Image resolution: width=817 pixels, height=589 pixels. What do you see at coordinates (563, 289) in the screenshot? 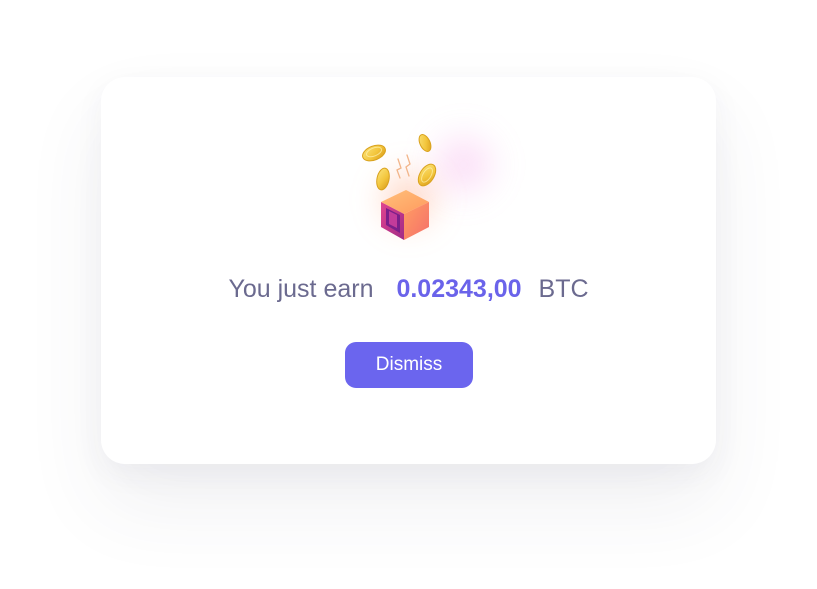
I see `currency-label: BTC` at bounding box center [563, 289].